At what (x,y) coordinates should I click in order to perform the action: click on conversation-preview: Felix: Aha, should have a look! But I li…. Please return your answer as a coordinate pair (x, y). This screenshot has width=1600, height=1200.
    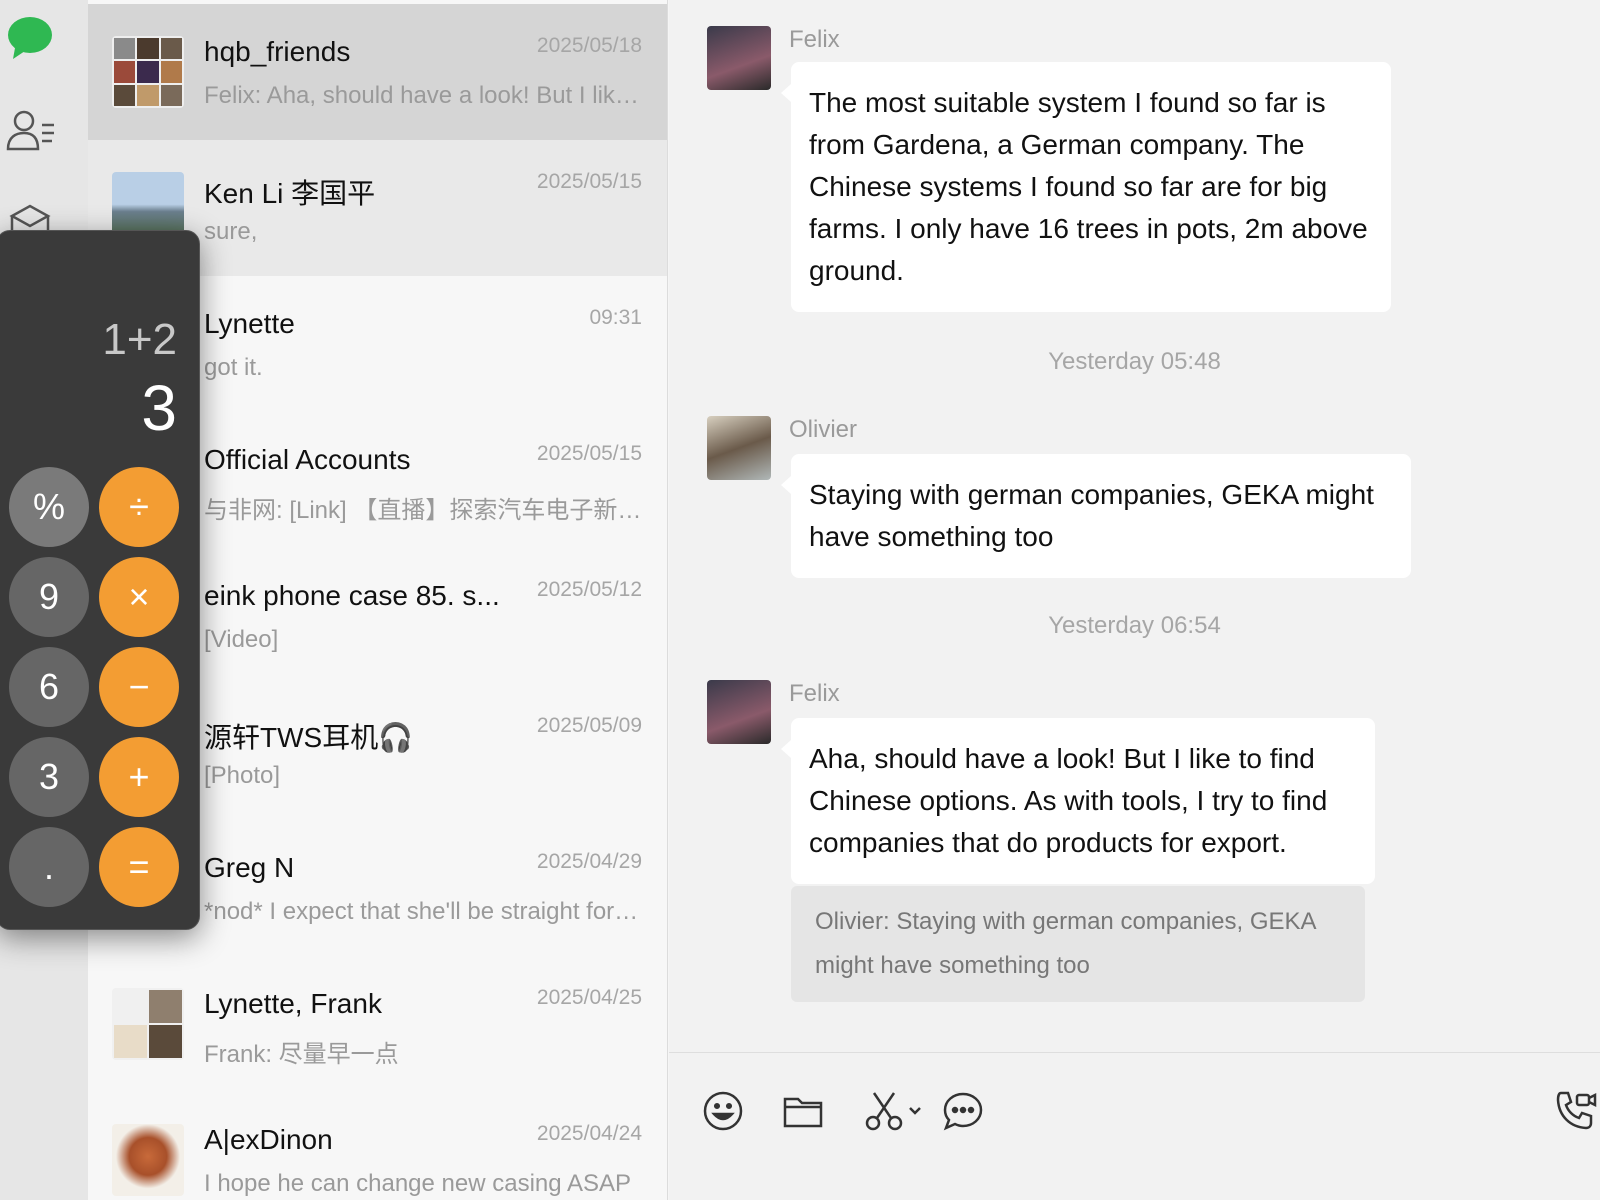
    Looking at the image, I should click on (423, 95).